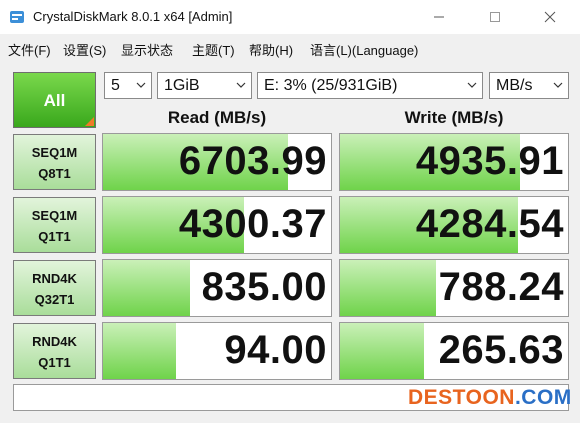 This screenshot has height=423, width=580. Describe the element at coordinates (54, 225) in the screenshot. I see `test-button-seq1m-q1t1: SEQ1M Q1T1` at that location.